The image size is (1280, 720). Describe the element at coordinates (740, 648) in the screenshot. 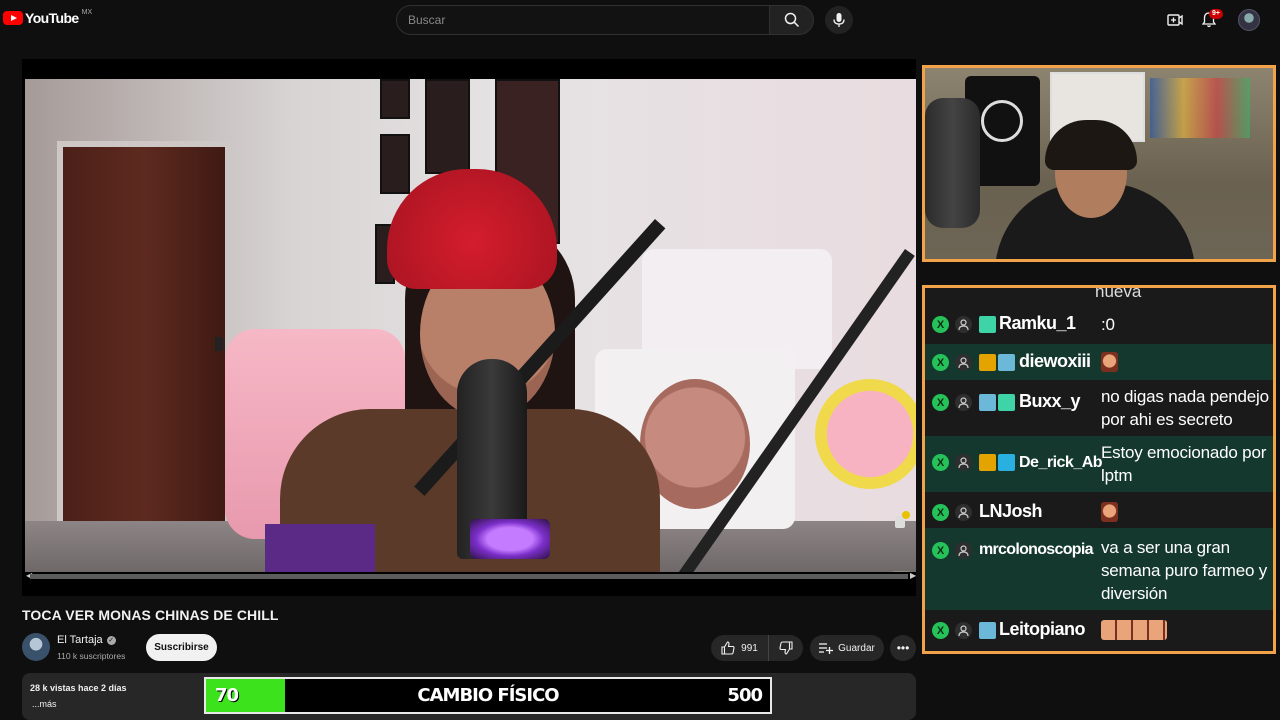

I see `like-button: 991` at that location.